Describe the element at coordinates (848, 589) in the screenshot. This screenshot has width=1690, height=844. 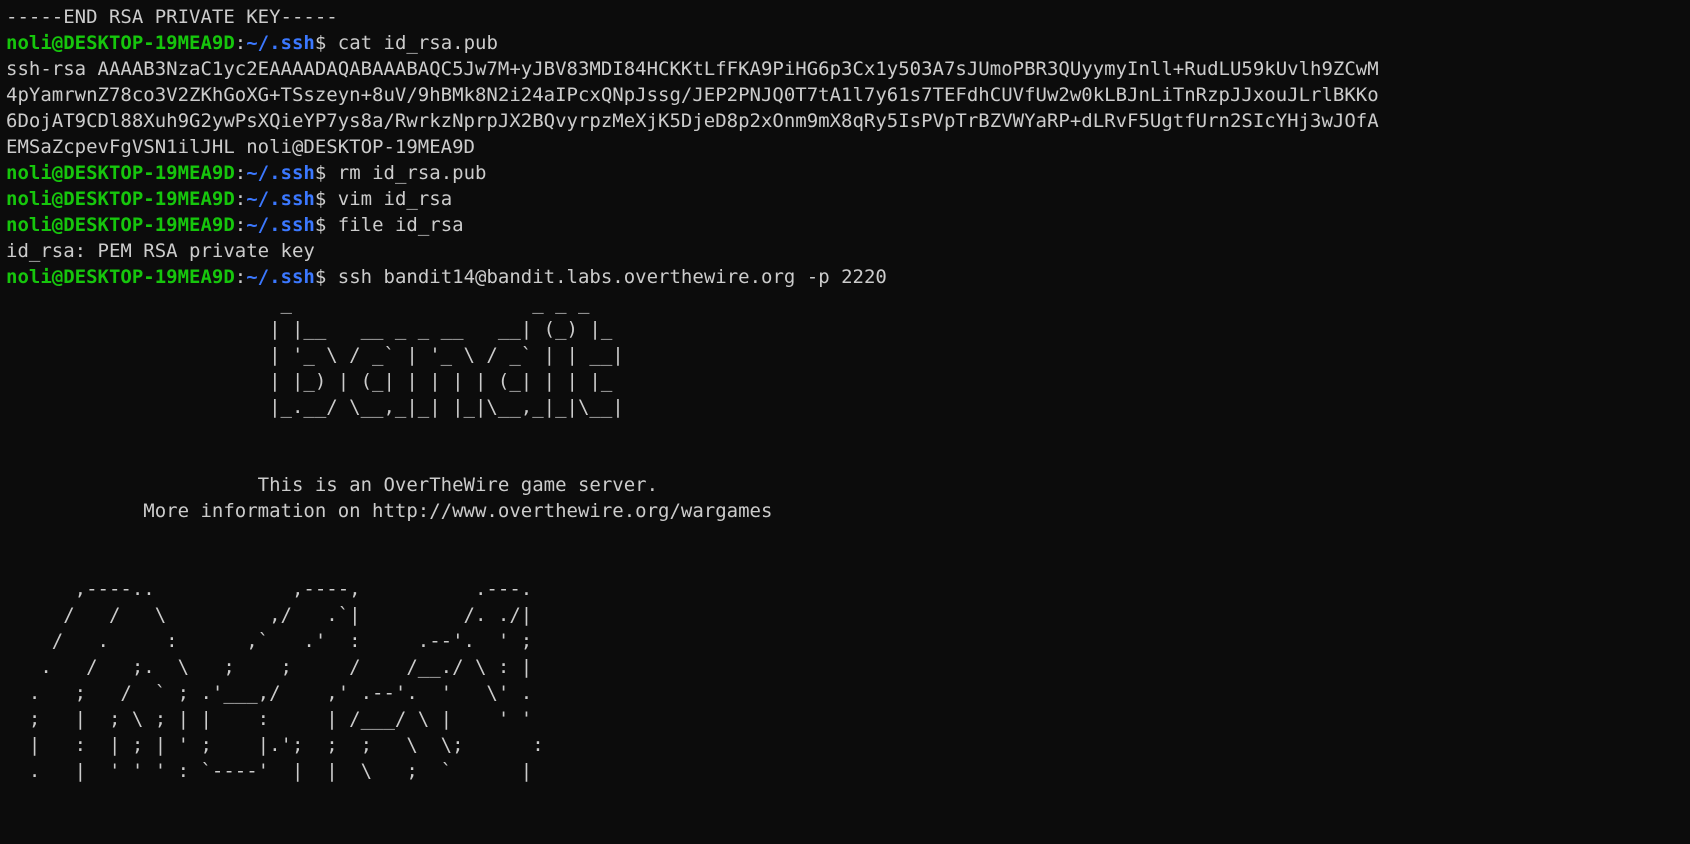
I see `output-line: ,----.. ,----, .---.` at that location.